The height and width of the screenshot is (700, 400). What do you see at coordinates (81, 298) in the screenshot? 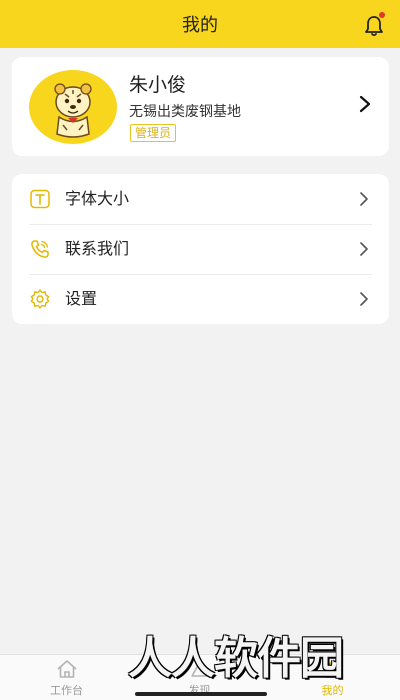
I see `menu-item-label: 设置` at bounding box center [81, 298].